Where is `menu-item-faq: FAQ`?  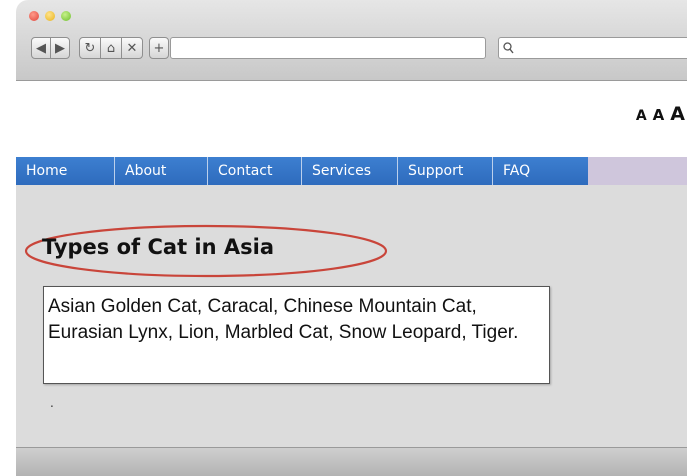
menu-item-faq: FAQ is located at coordinates (540, 171).